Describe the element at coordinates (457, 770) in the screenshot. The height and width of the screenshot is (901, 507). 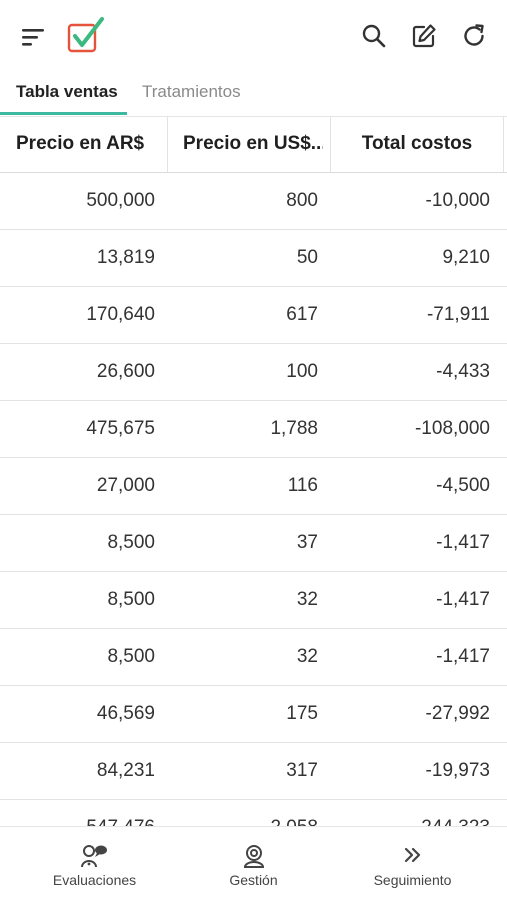
I see `cell-total-costos: -19,973` at that location.